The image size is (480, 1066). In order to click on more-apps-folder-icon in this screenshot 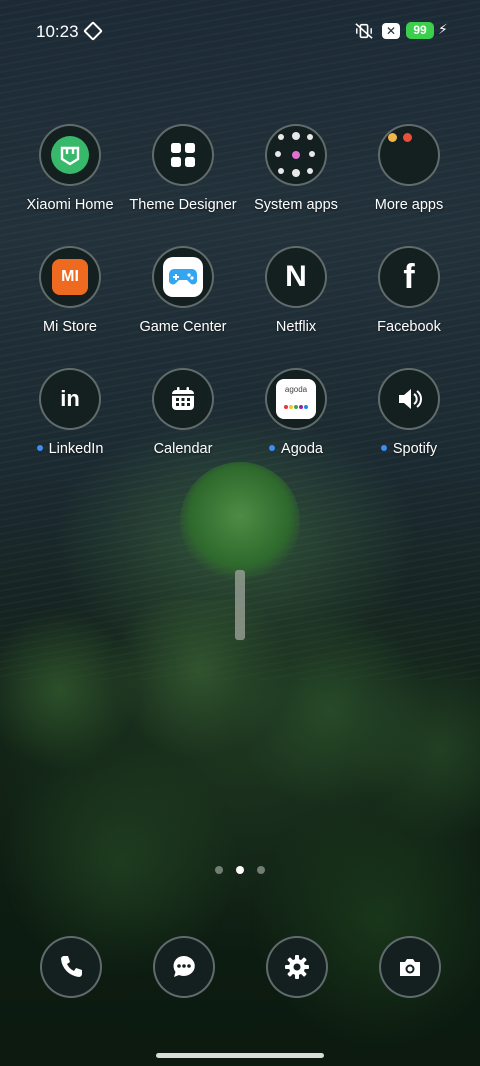, I will do `click(409, 155)`.